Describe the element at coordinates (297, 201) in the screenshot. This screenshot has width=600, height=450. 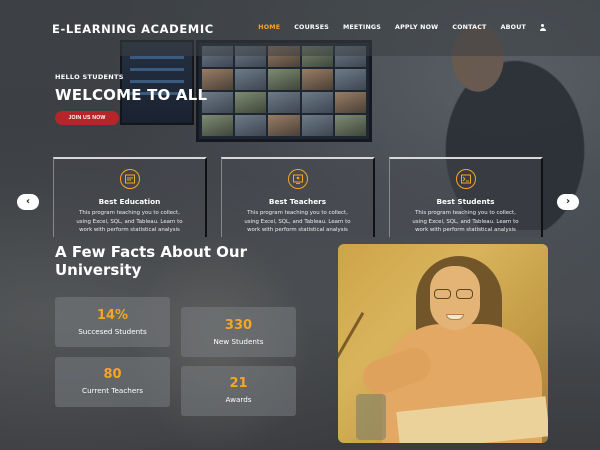
I see `feature-title: Best Teachers` at that location.